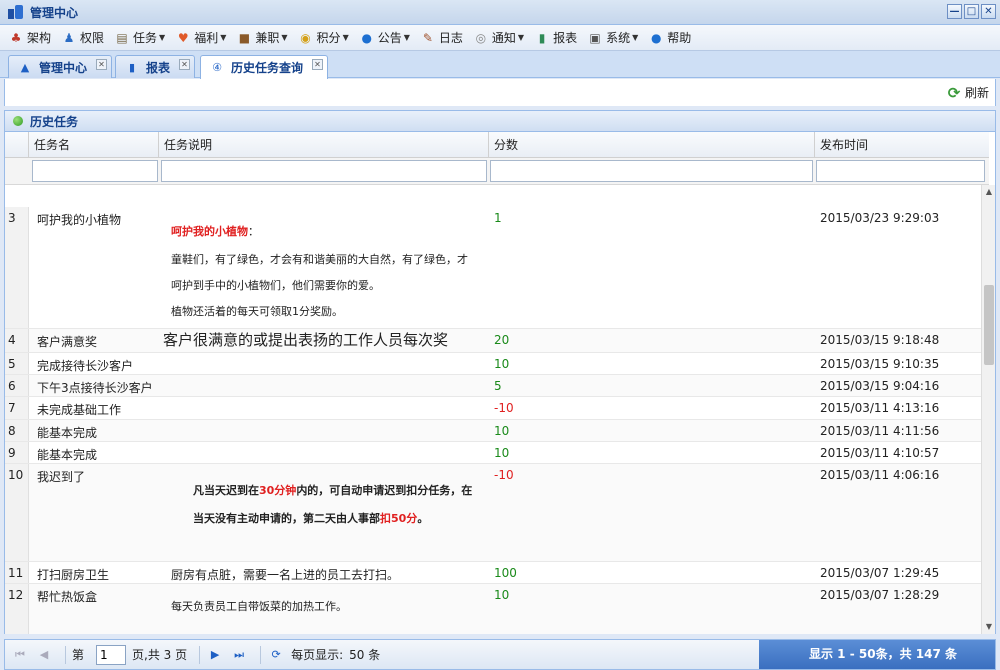  Describe the element at coordinates (139, 37) in the screenshot. I see `menu-item-2: ▤ 任务 ▼` at that location.